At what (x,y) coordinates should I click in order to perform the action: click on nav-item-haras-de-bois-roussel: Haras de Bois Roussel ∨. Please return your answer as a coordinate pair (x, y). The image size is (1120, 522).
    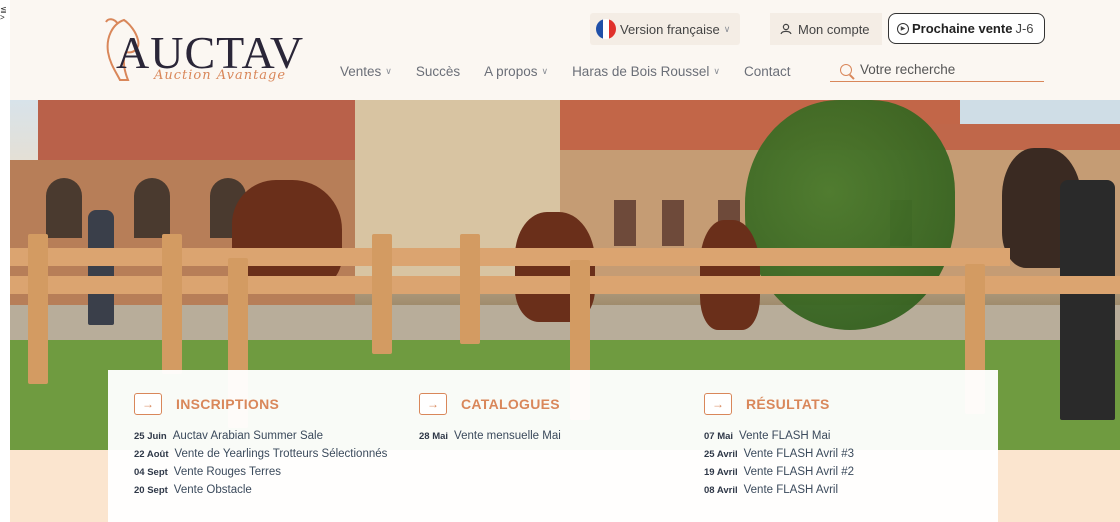
    Looking at the image, I should click on (646, 71).